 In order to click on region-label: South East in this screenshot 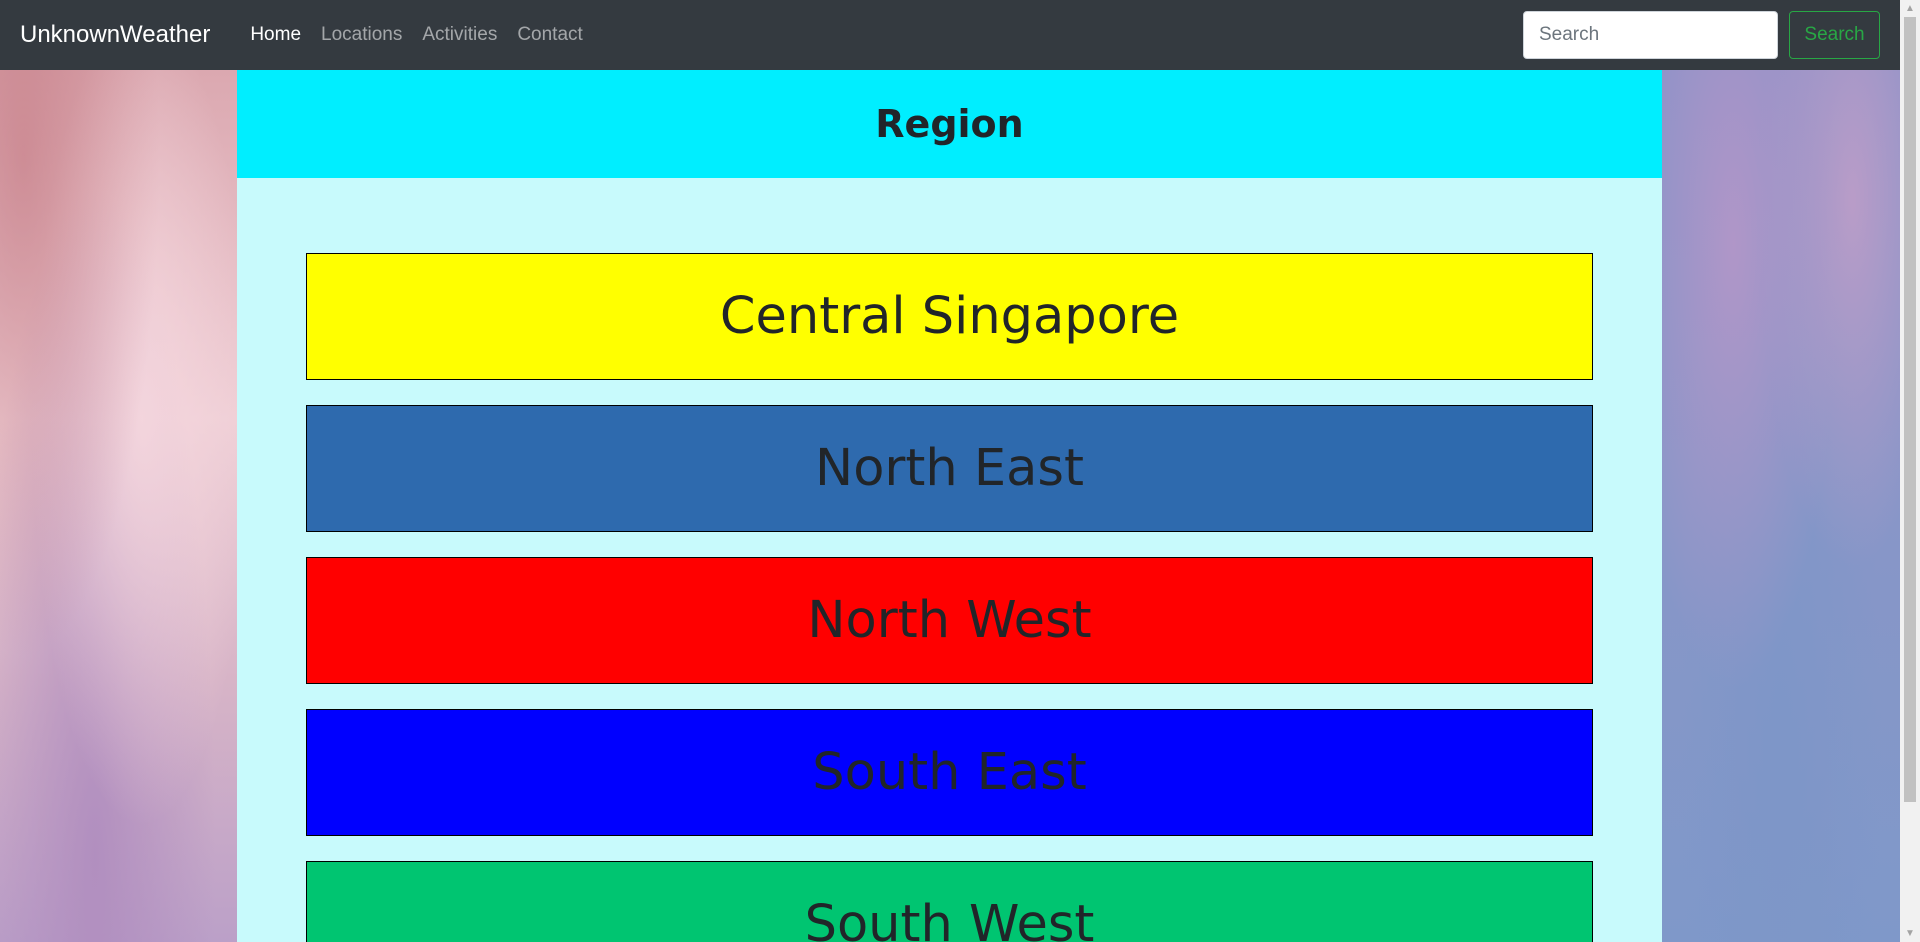, I will do `click(949, 772)`.